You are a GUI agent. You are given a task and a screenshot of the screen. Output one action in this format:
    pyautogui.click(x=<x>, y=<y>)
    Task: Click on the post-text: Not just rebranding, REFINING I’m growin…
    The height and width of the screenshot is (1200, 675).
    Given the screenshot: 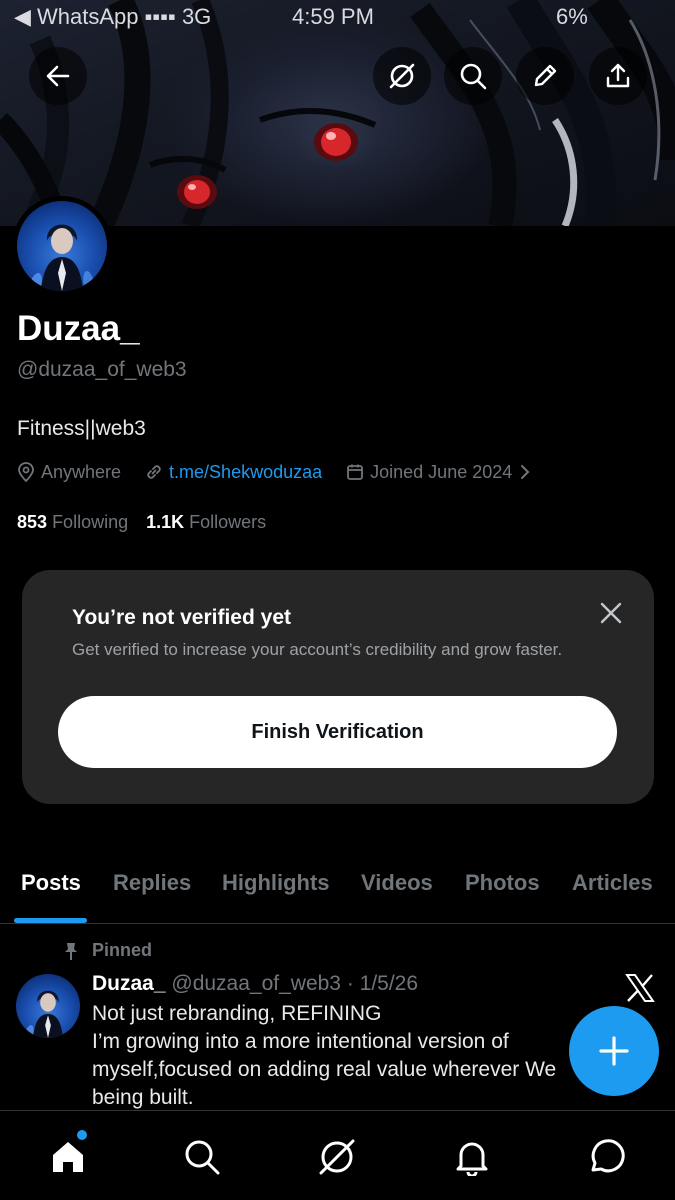 What is the action you would take?
    pyautogui.click(x=342, y=1056)
    